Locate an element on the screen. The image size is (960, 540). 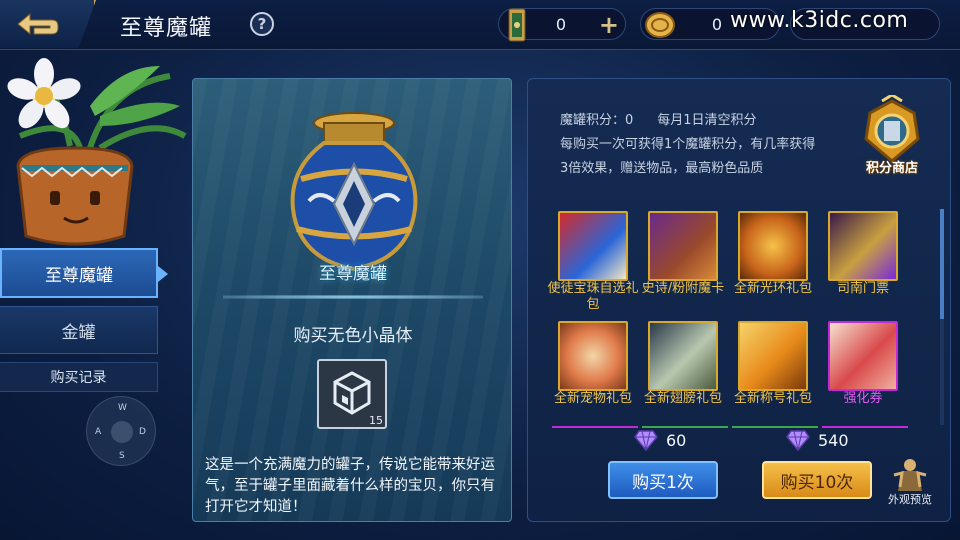
pet-egg-icon is located at coordinates (593, 356).